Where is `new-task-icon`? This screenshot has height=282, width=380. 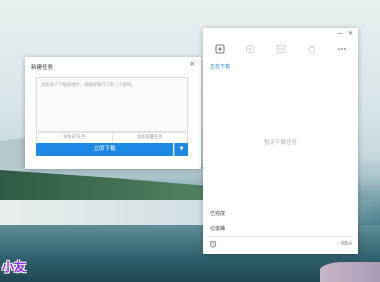
new-task-icon is located at coordinates (220, 49).